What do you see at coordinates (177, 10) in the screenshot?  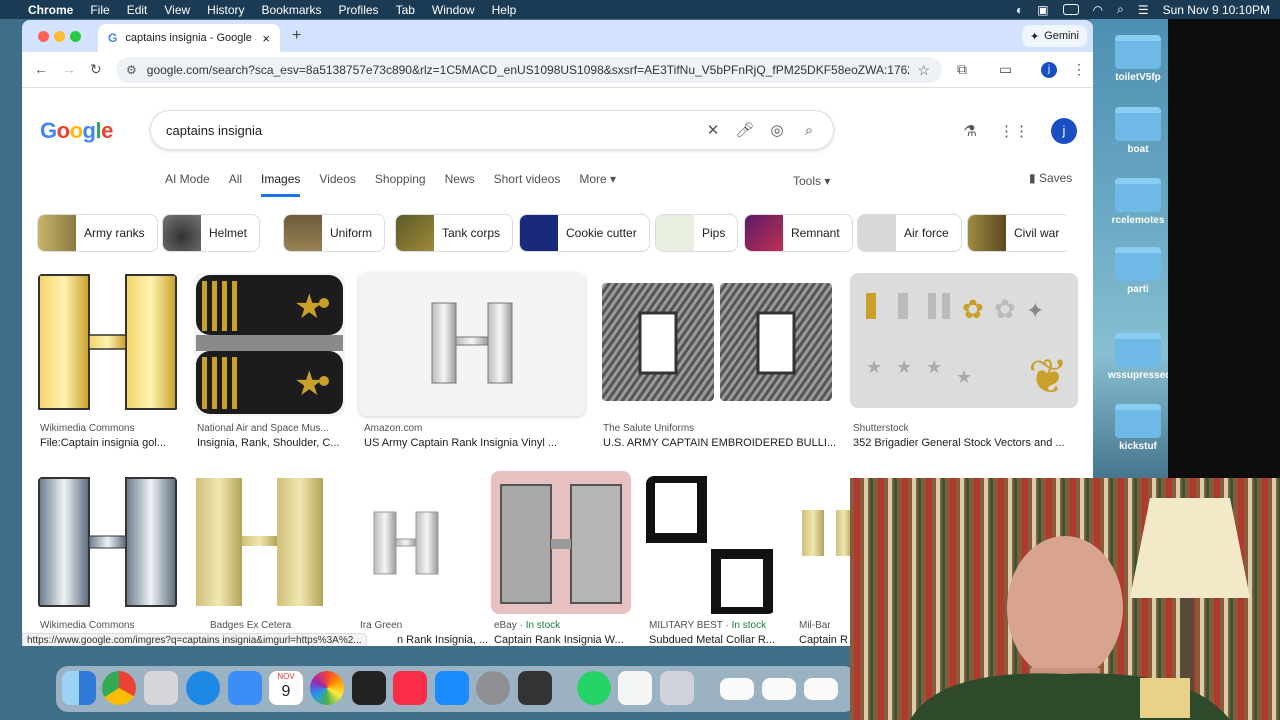 I see `menu-view: View` at bounding box center [177, 10].